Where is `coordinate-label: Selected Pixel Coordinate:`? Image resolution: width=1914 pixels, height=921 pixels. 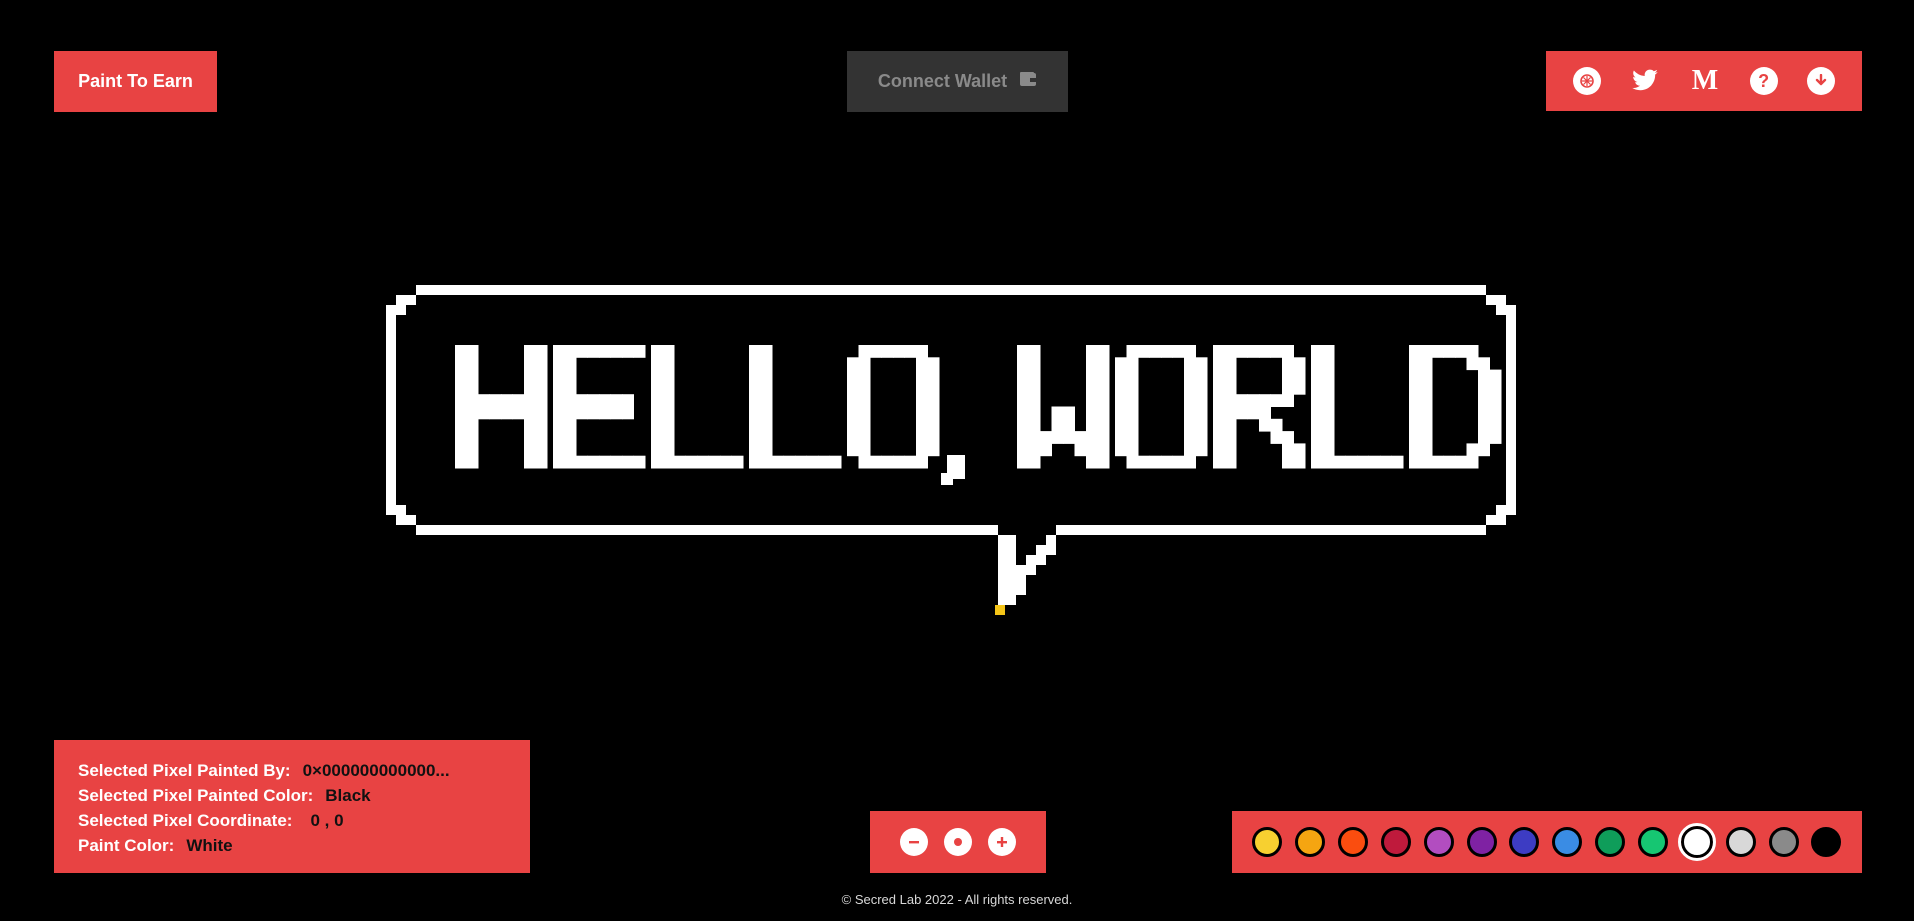
coordinate-label: Selected Pixel Coordinate: is located at coordinates (185, 820).